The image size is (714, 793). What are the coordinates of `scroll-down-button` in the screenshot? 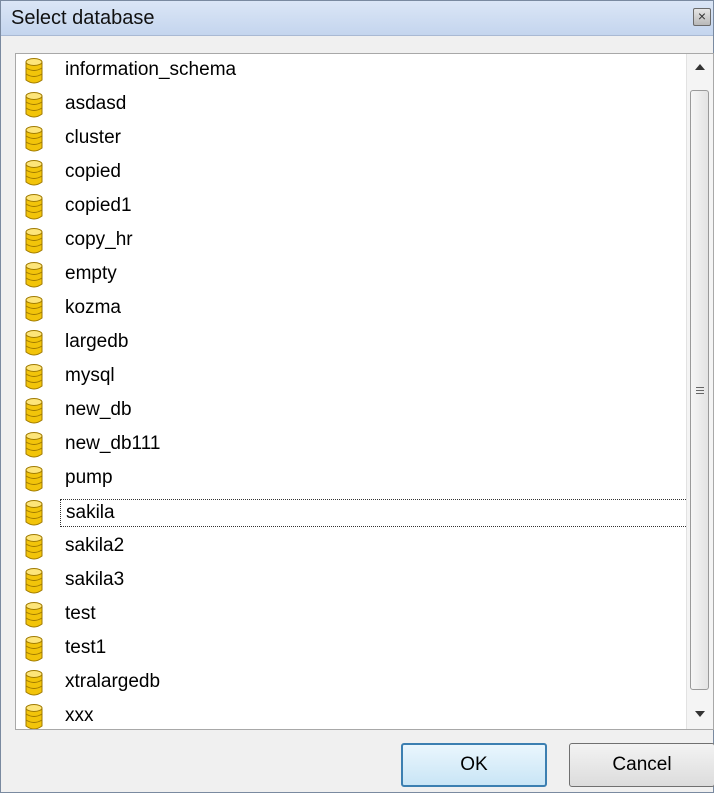 It's located at (700, 715).